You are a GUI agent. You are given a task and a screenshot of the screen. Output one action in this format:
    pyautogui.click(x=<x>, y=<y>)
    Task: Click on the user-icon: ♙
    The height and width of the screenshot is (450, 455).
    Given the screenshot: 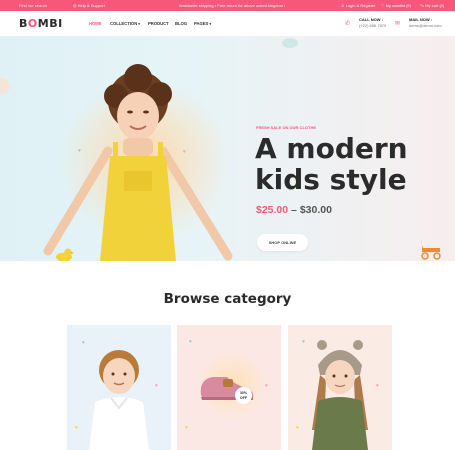 What is the action you would take?
    pyautogui.click(x=343, y=5)
    